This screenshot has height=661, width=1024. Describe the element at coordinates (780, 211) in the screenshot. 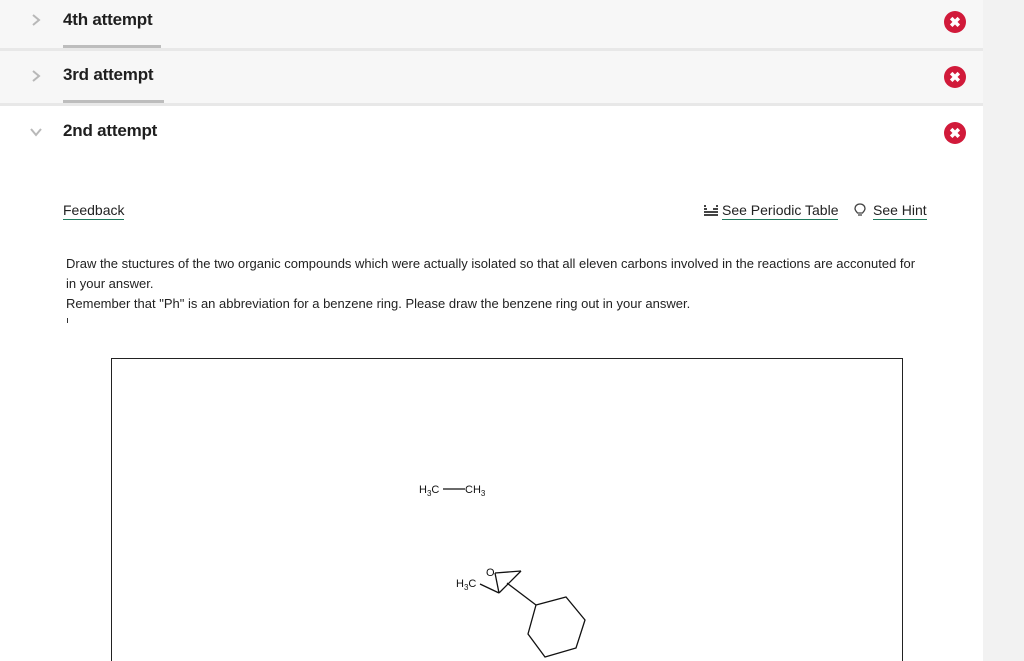

I see `see-periodic-table-link: See Periodic Table` at that location.